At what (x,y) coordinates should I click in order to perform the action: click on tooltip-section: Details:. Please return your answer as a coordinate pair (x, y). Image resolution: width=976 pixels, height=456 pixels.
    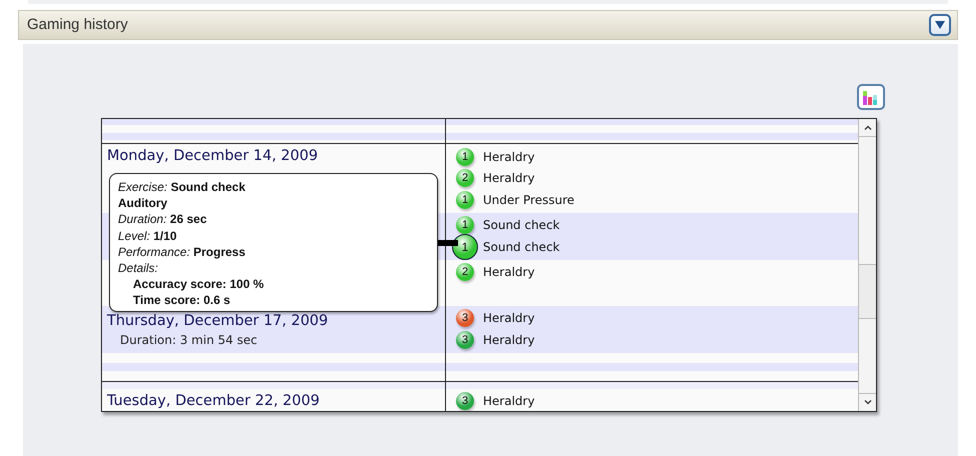
    Looking at the image, I should click on (273, 268).